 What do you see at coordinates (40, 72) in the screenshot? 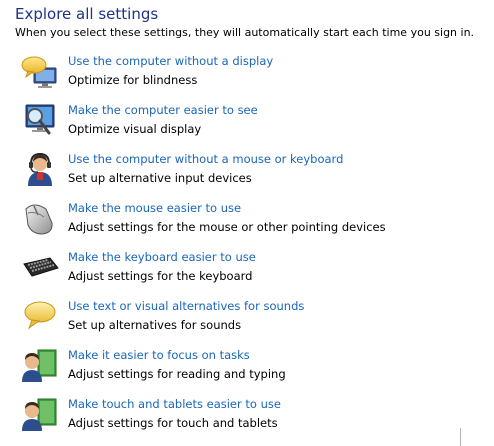
I see `speech-bubble-monitor-icon` at bounding box center [40, 72].